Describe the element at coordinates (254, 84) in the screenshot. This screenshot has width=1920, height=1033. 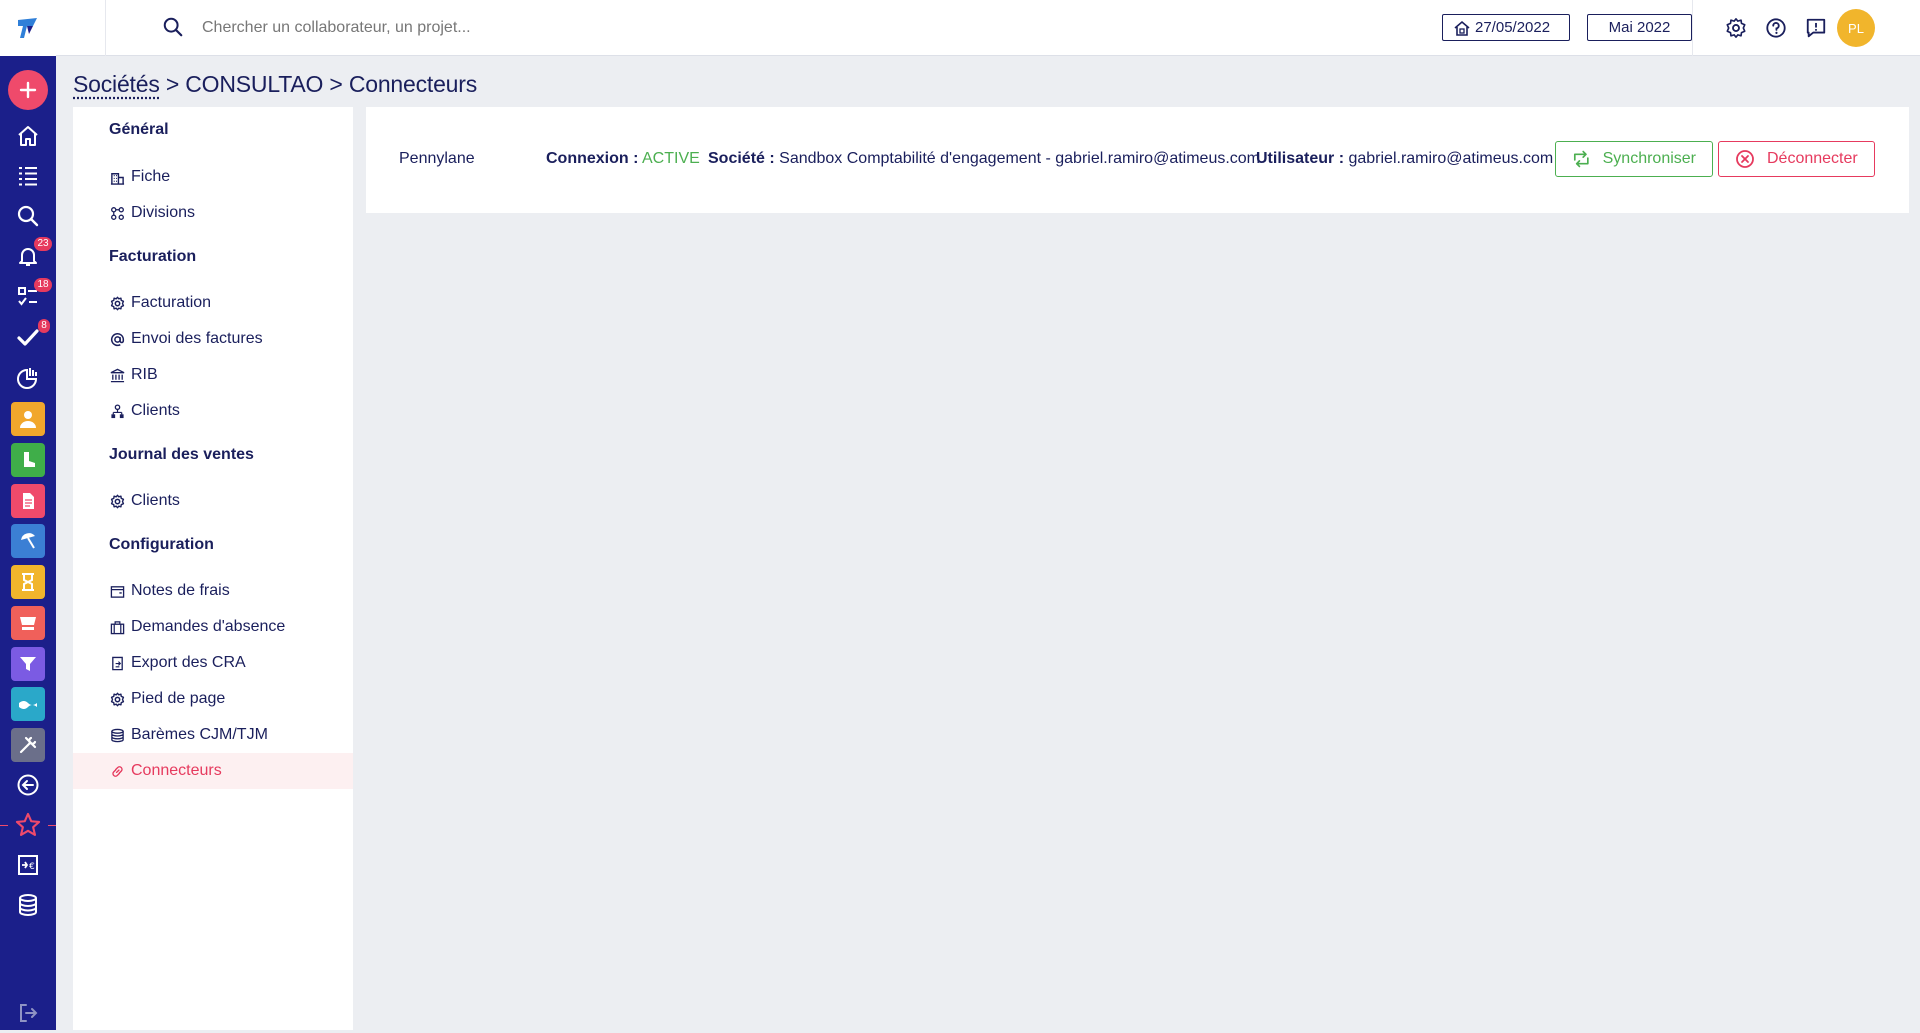
I see `breadcrumb-company: CONSULTAO` at that location.